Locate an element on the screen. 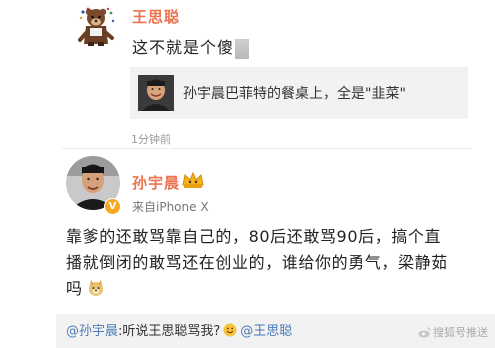 This screenshot has width=495, height=348. post-text-line-3: 吗 is located at coordinates (275, 289).